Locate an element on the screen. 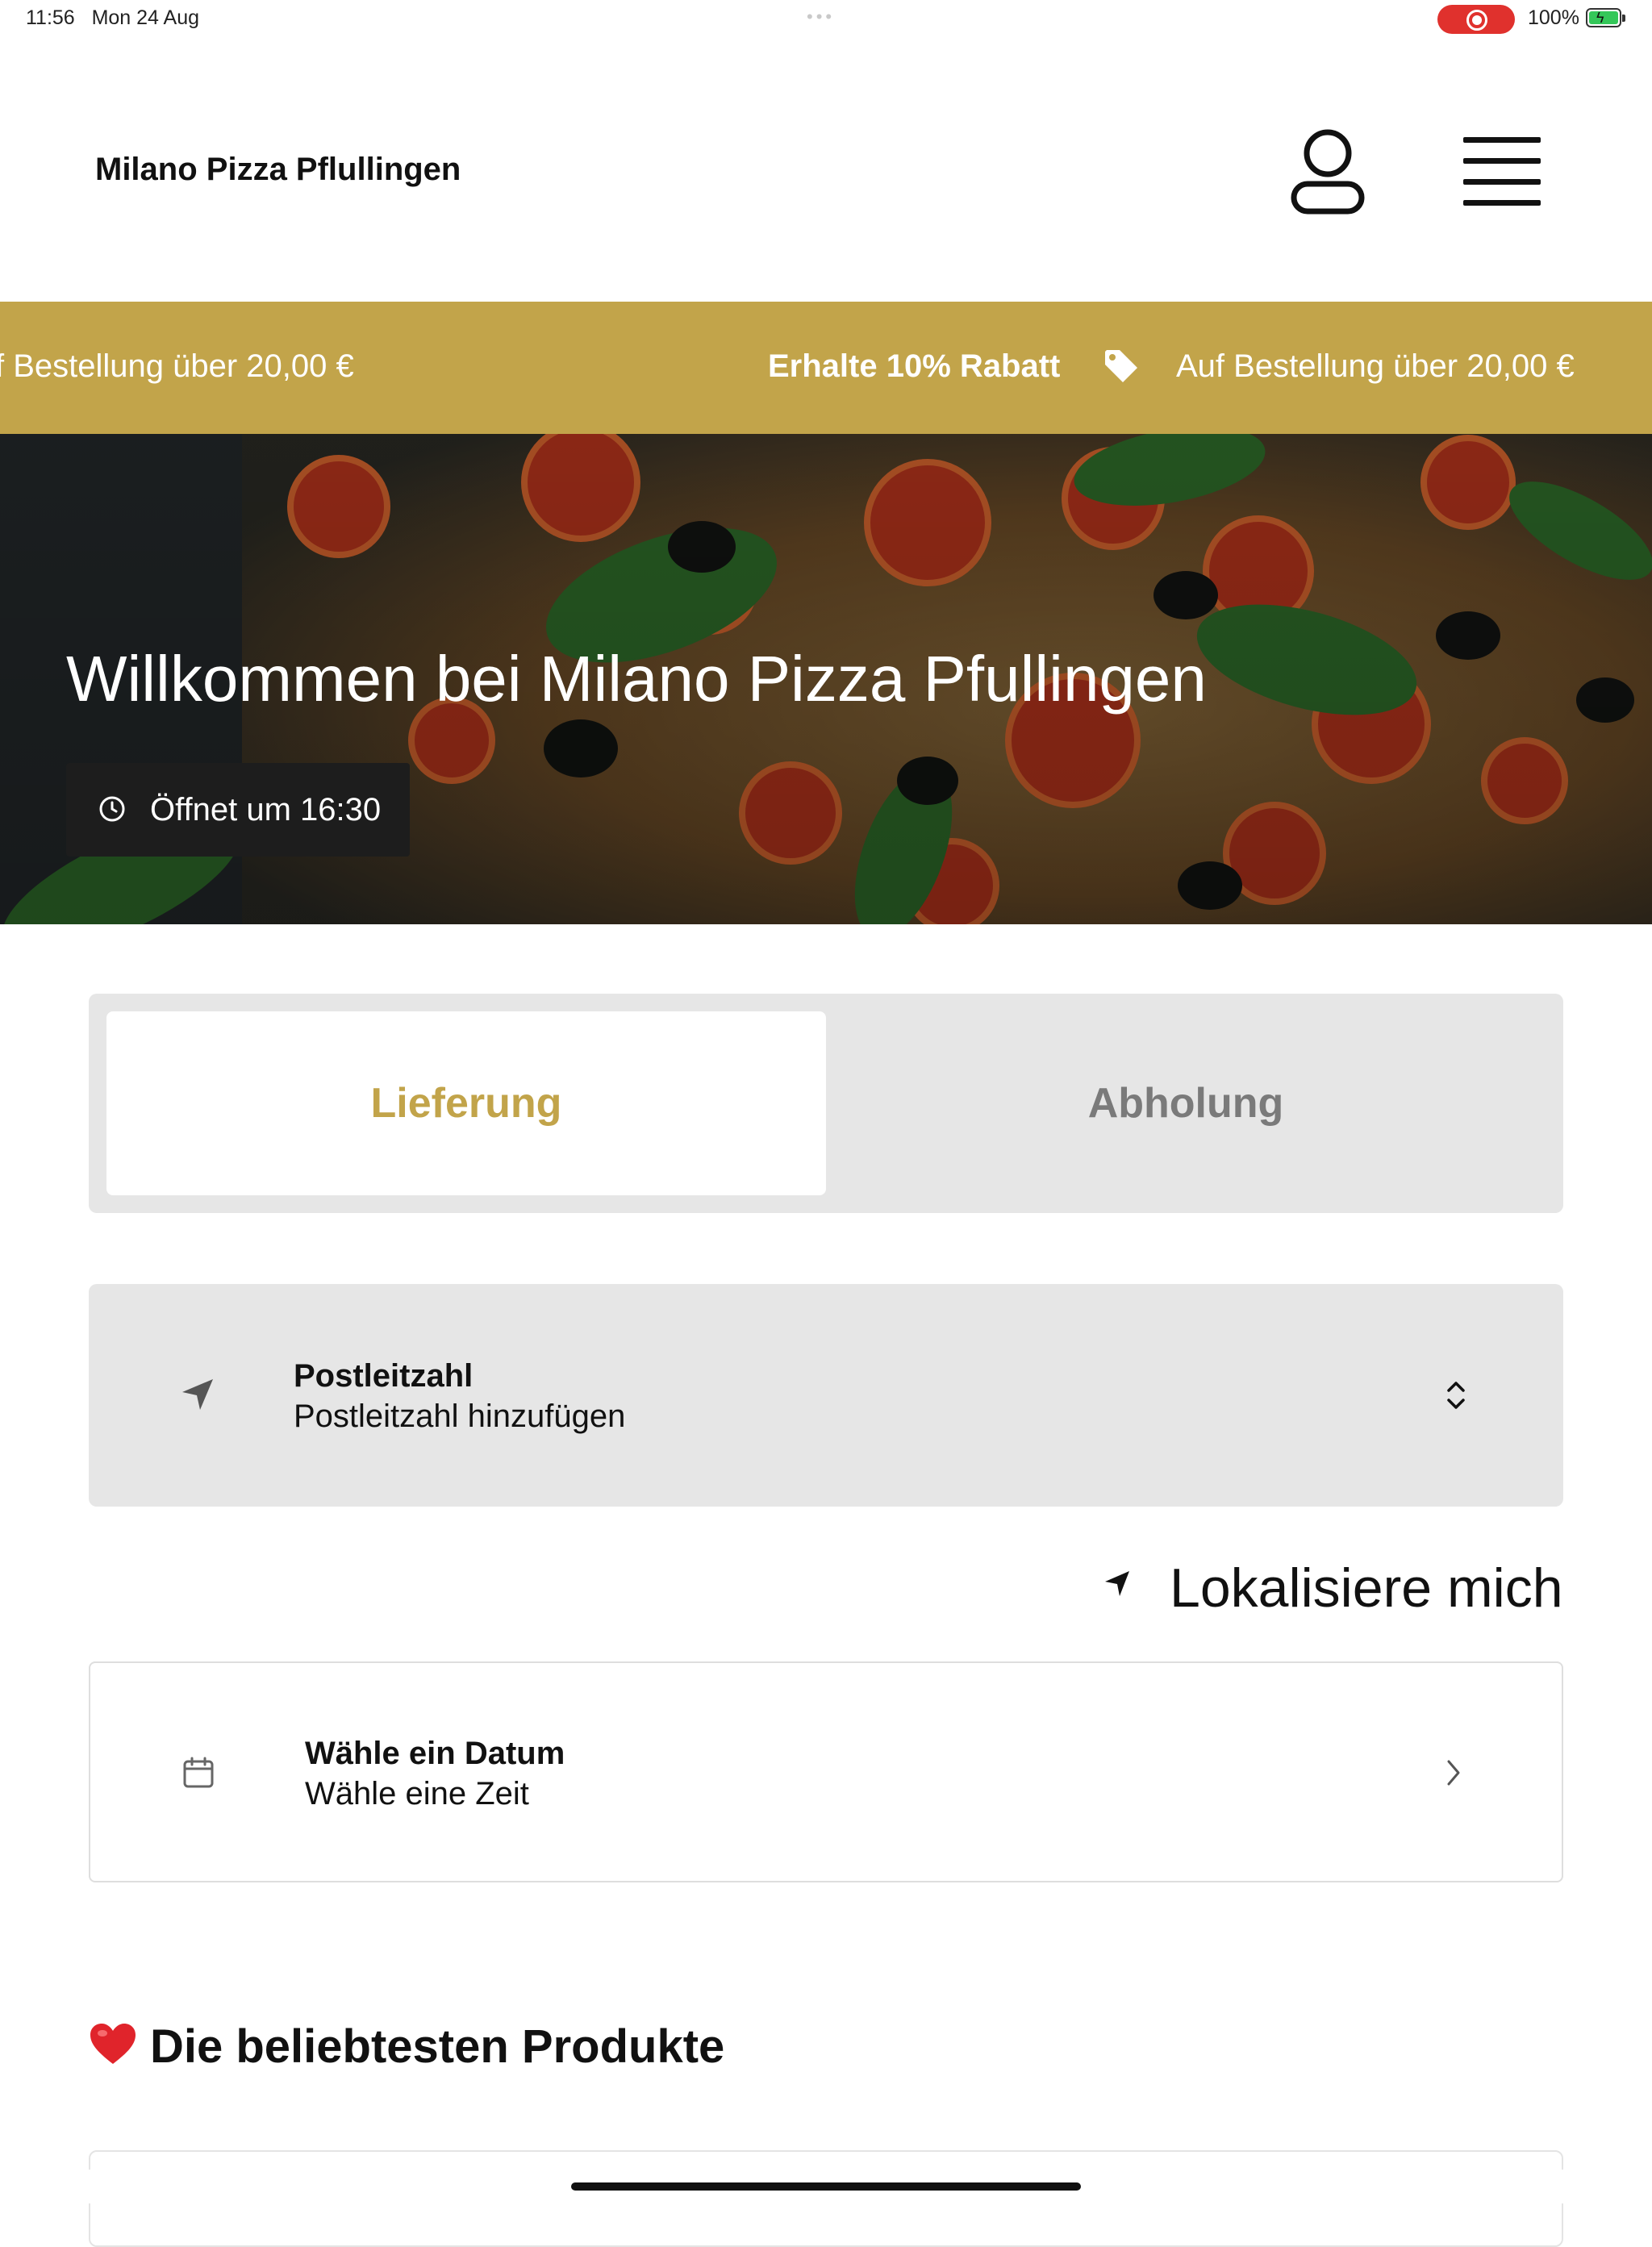 This screenshot has width=1652, height=2247. popular-products-title: Die beliebtesten Produkte is located at coordinates (437, 2046).